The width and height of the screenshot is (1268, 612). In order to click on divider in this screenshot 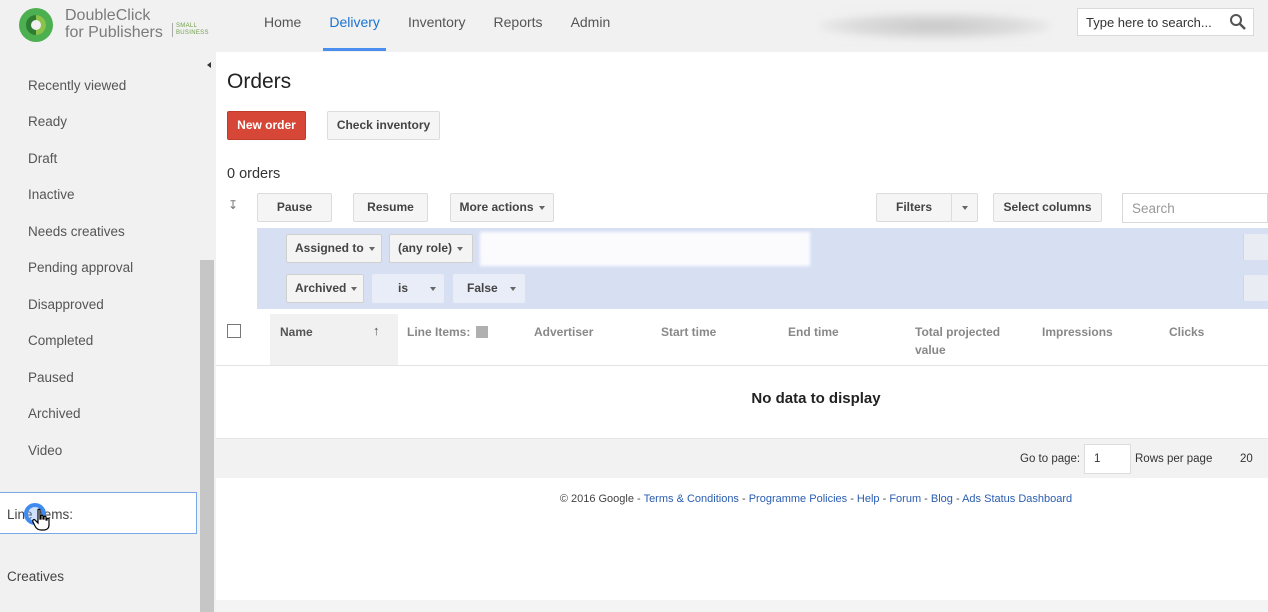, I will do `click(742, 365)`.